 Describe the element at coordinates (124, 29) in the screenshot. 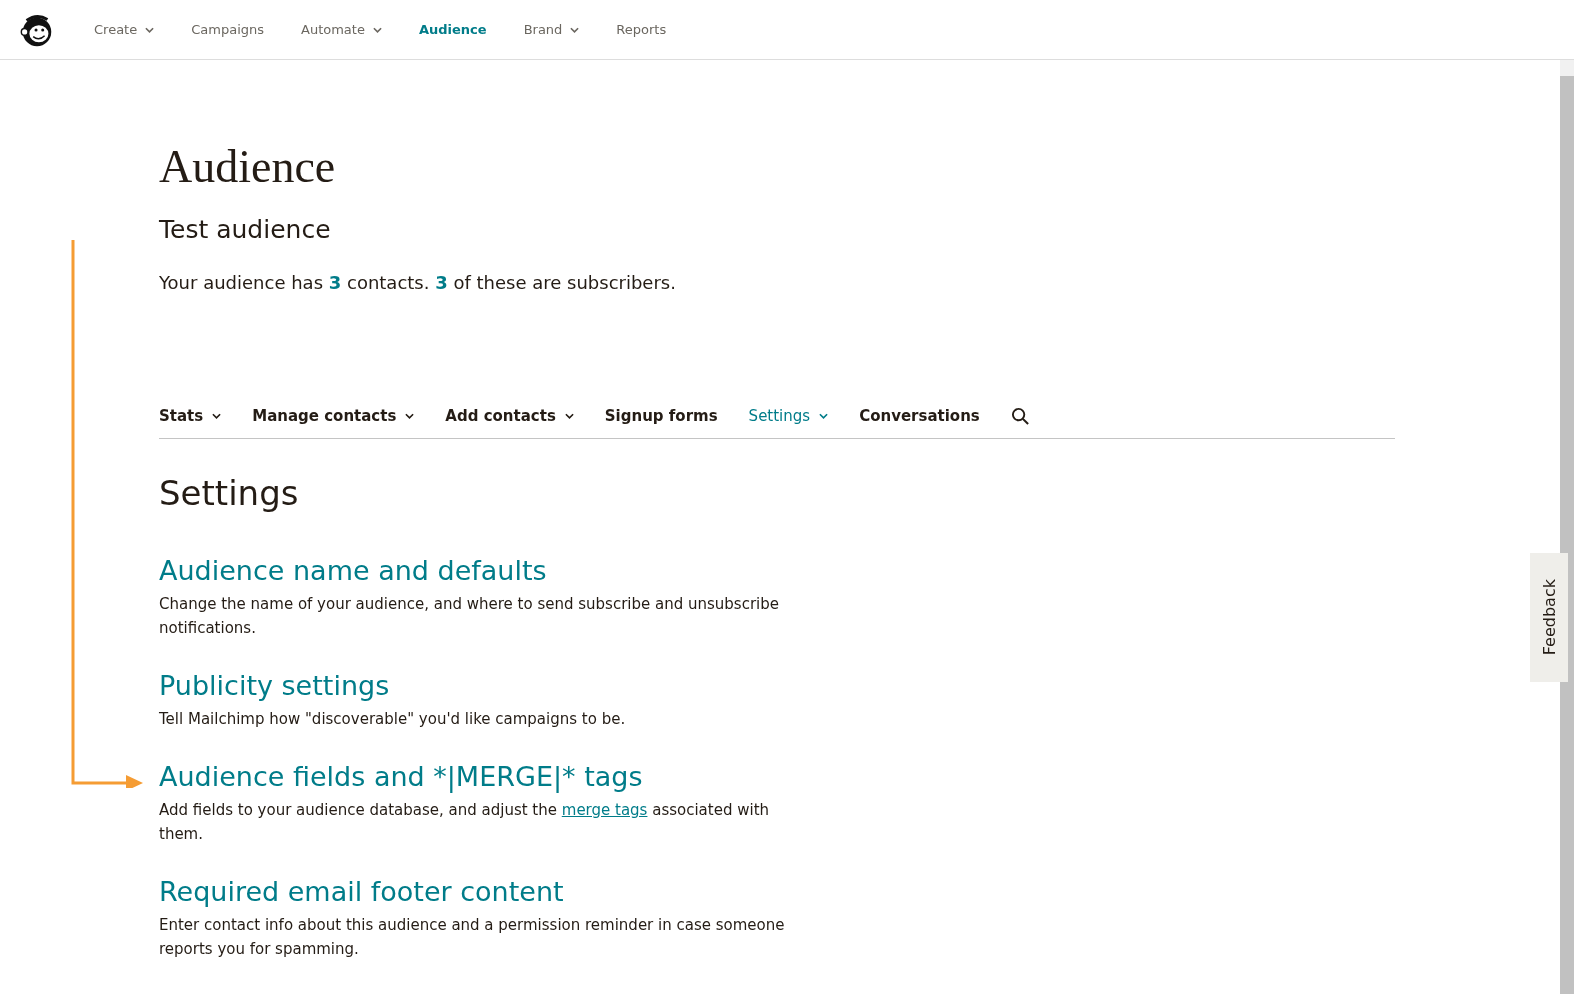

I see `nav-link: Create` at that location.